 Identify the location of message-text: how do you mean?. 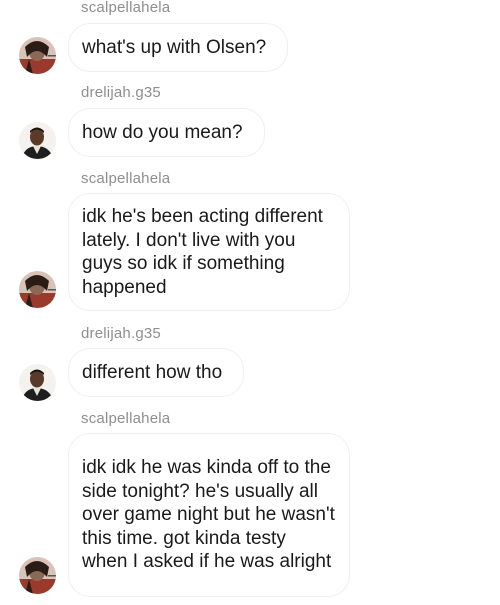
(162, 132).